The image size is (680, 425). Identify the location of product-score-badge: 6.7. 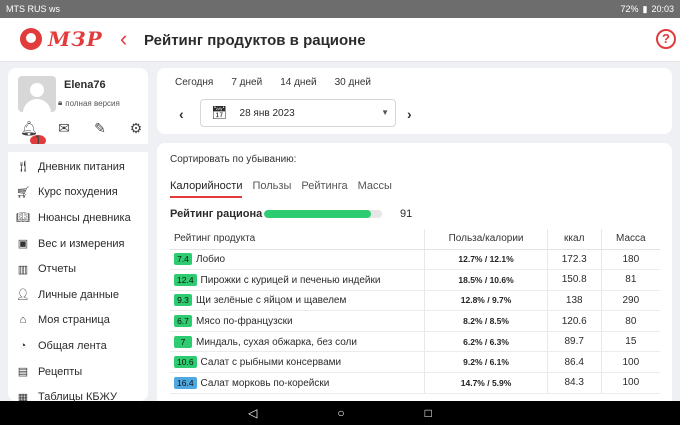
(183, 321).